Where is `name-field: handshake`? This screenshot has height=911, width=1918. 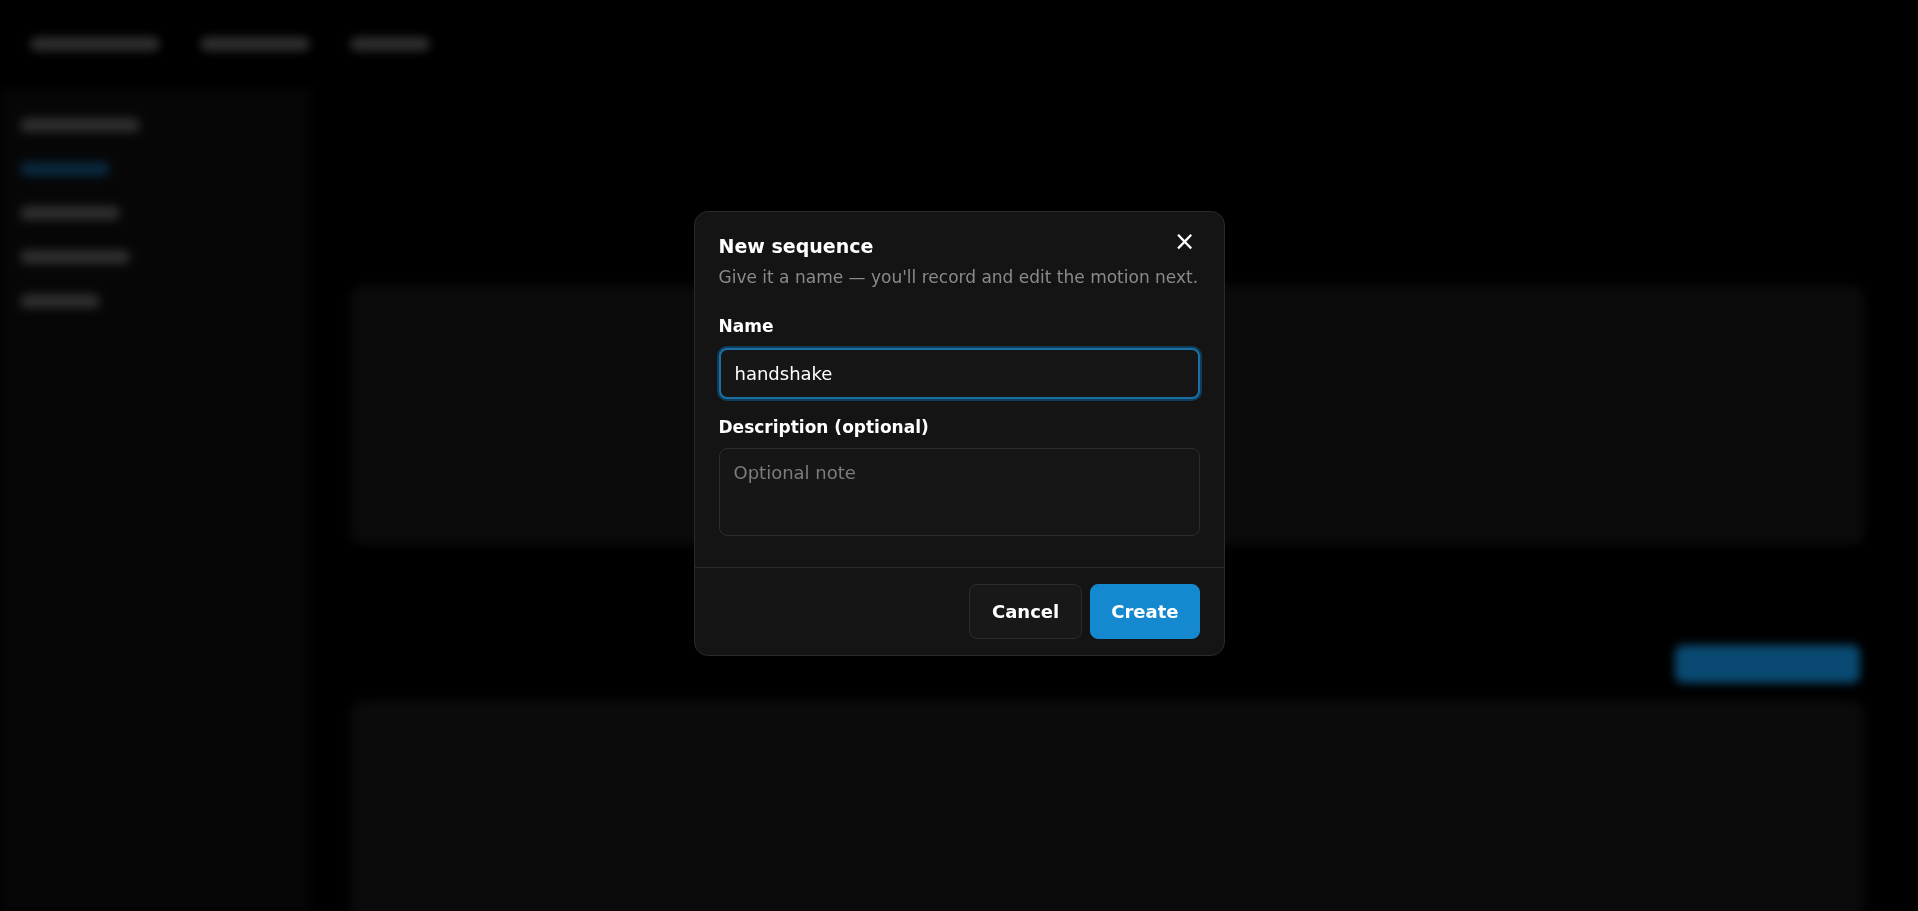 name-field: handshake is located at coordinates (959, 373).